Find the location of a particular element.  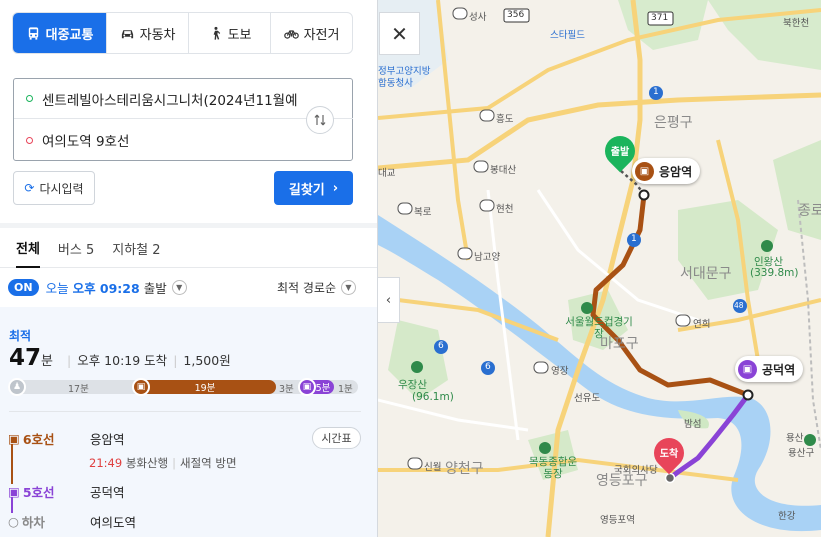

place-label: 남고양 is located at coordinates (487, 257).